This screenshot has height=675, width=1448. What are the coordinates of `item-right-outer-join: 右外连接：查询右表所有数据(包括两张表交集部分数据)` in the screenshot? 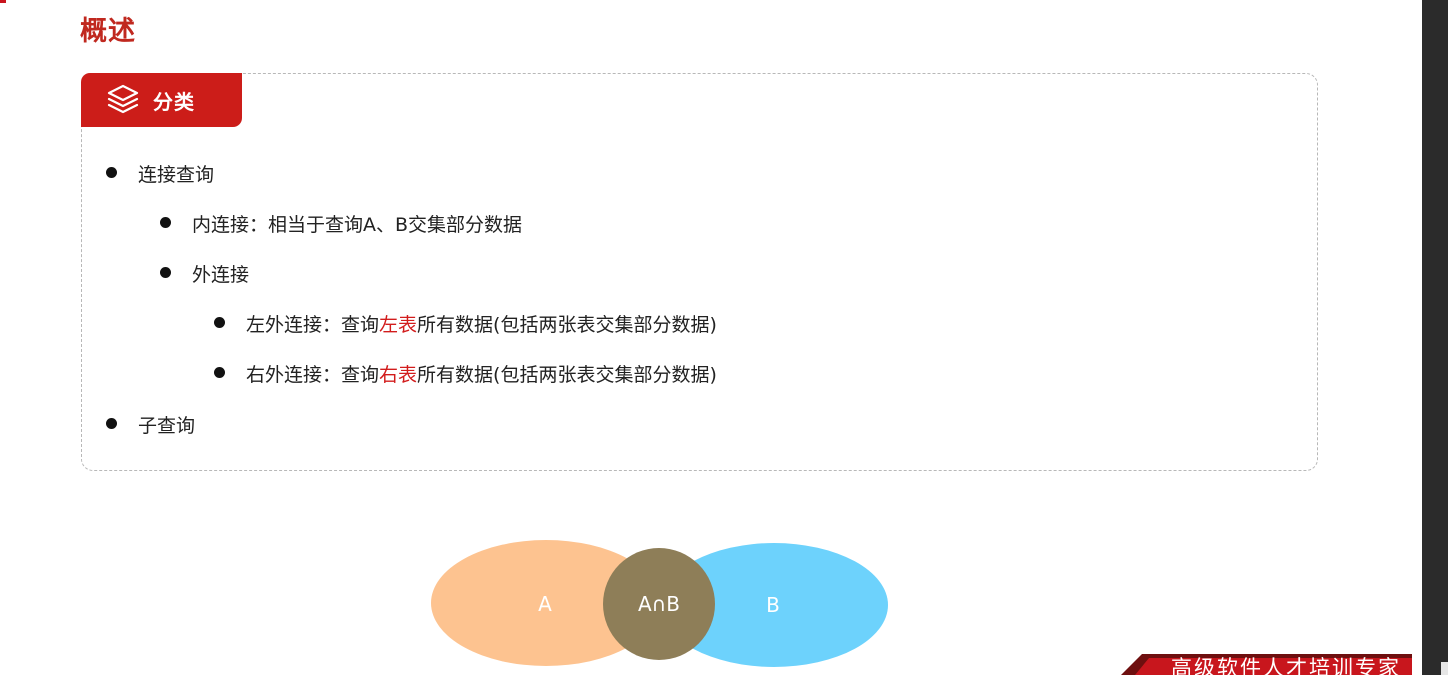 It's located at (481, 373).